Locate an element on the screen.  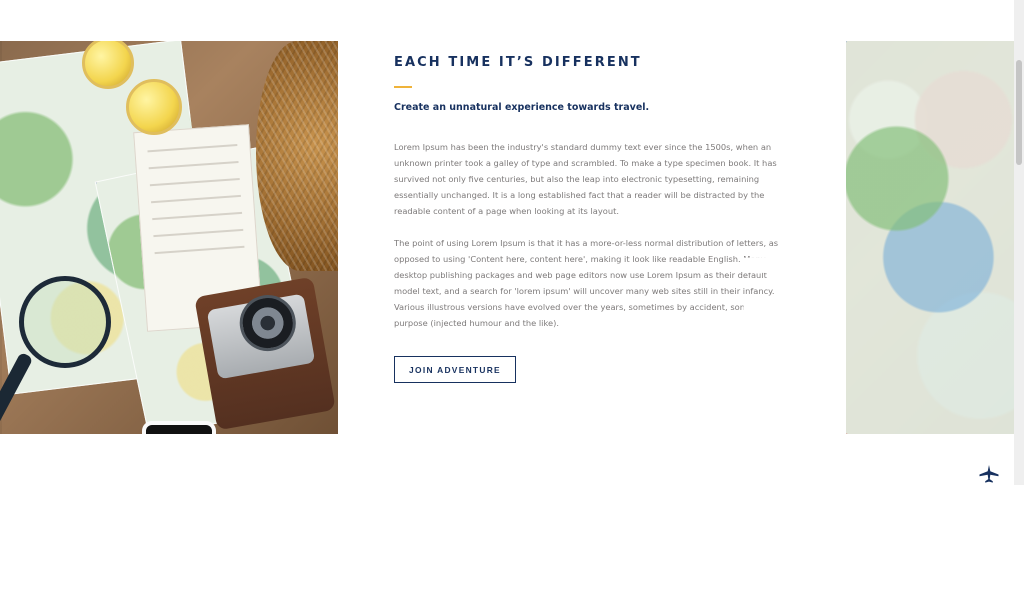
sunglasses-lens-right is located at coordinates (154, 107).